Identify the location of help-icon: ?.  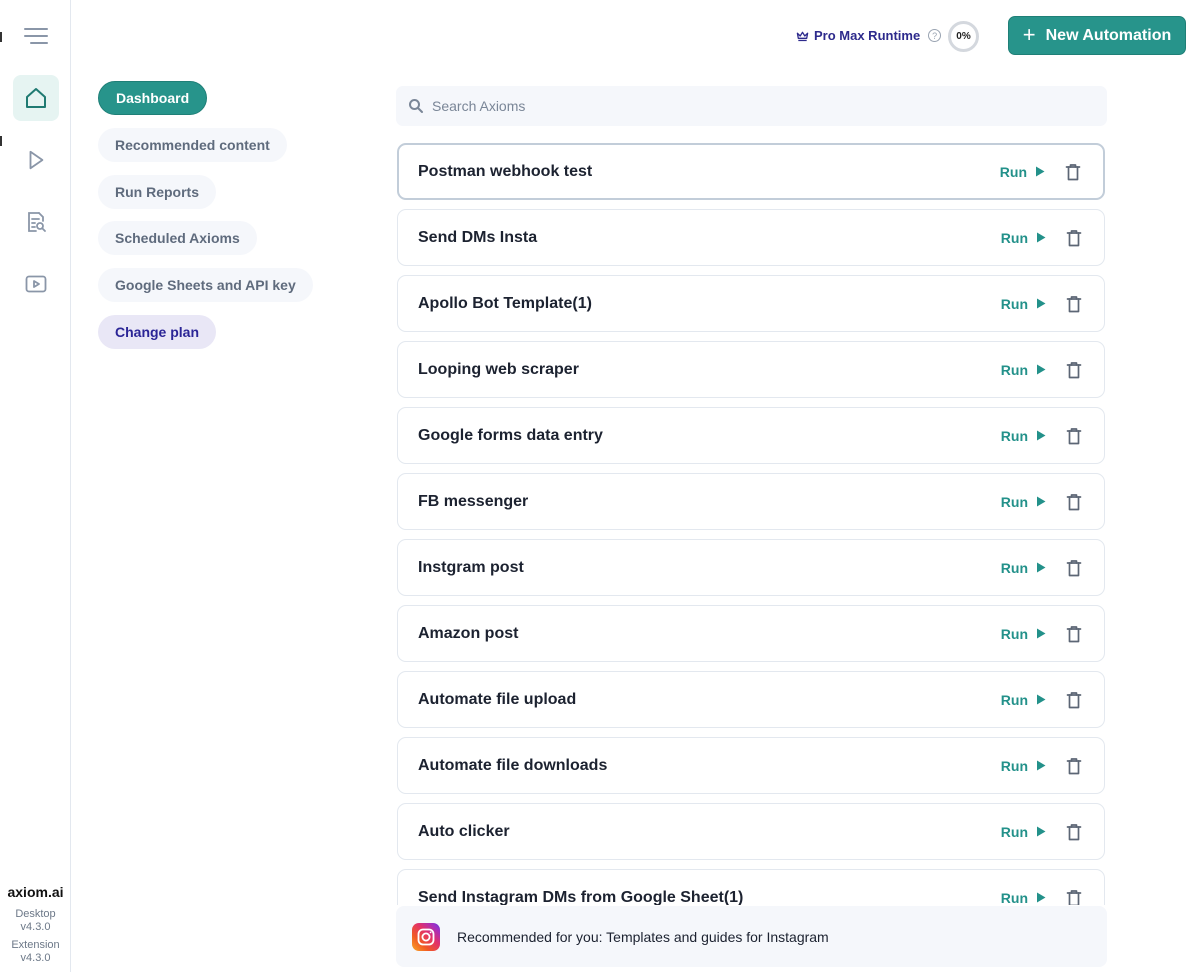
(935, 35).